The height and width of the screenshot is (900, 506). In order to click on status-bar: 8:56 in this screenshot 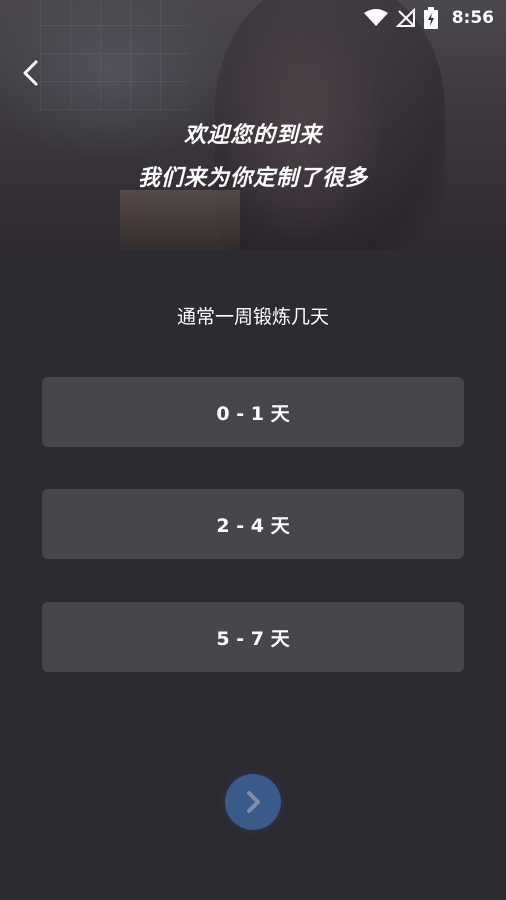, I will do `click(253, 18)`.